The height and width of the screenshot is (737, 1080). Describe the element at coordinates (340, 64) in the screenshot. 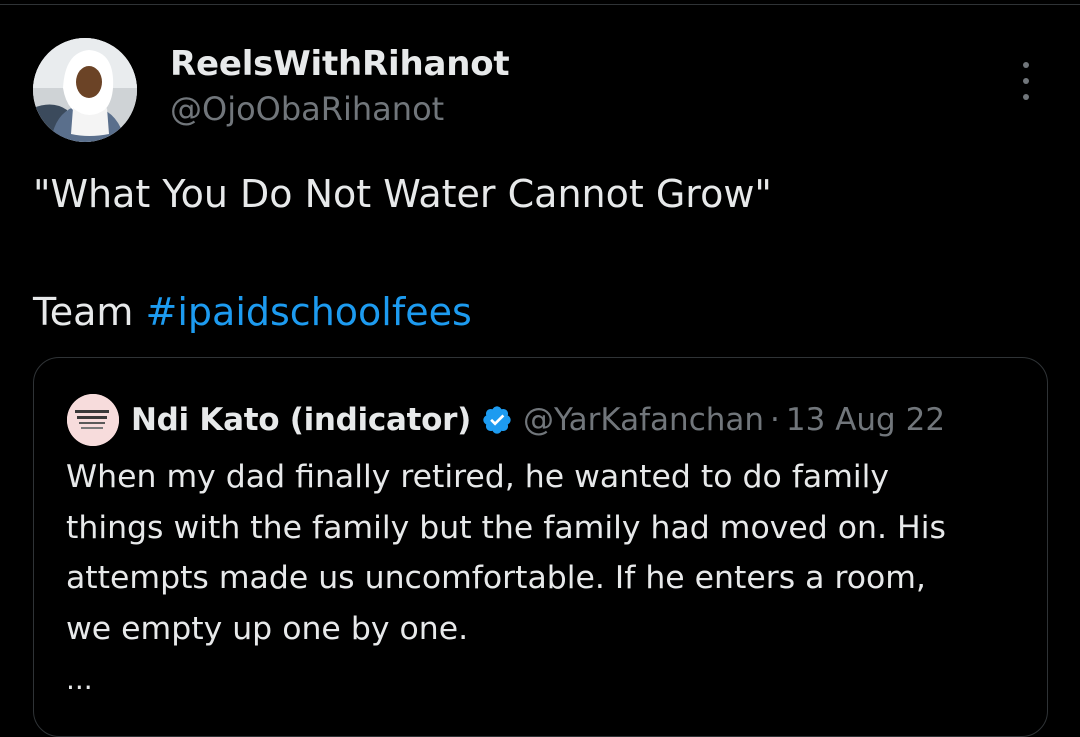

I see `author-display-name: ReelsWithRihanot` at that location.